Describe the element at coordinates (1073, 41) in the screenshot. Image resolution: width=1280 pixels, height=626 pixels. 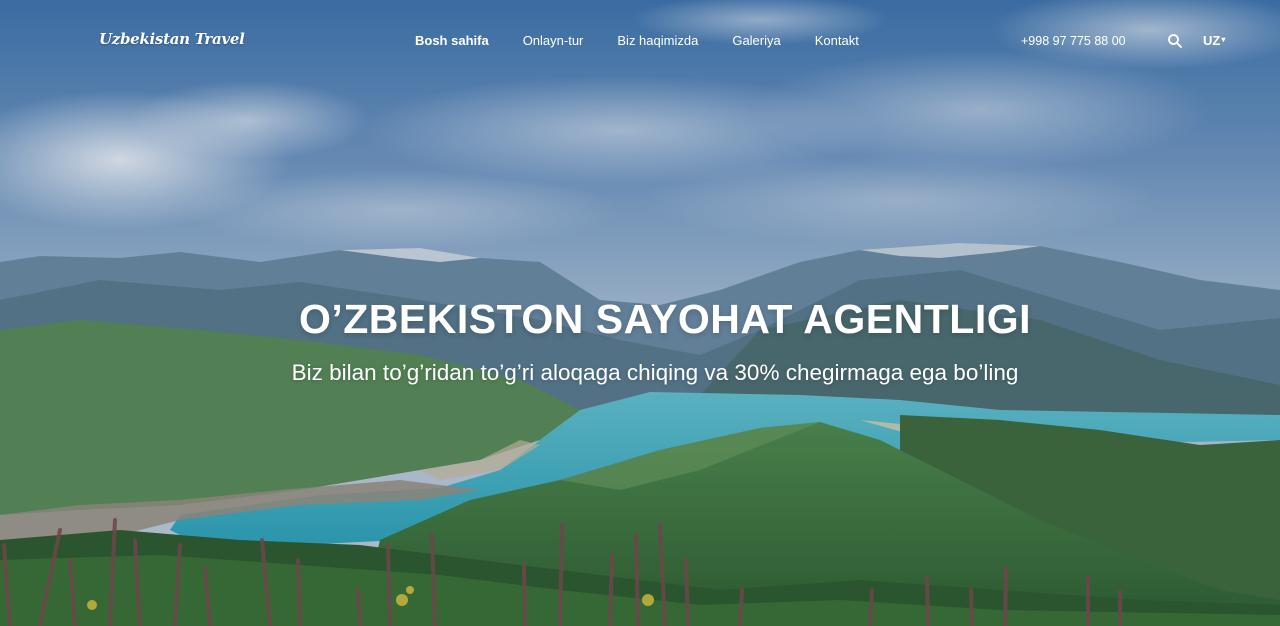
I see `phone-number: +998 97 775 88 00` at that location.